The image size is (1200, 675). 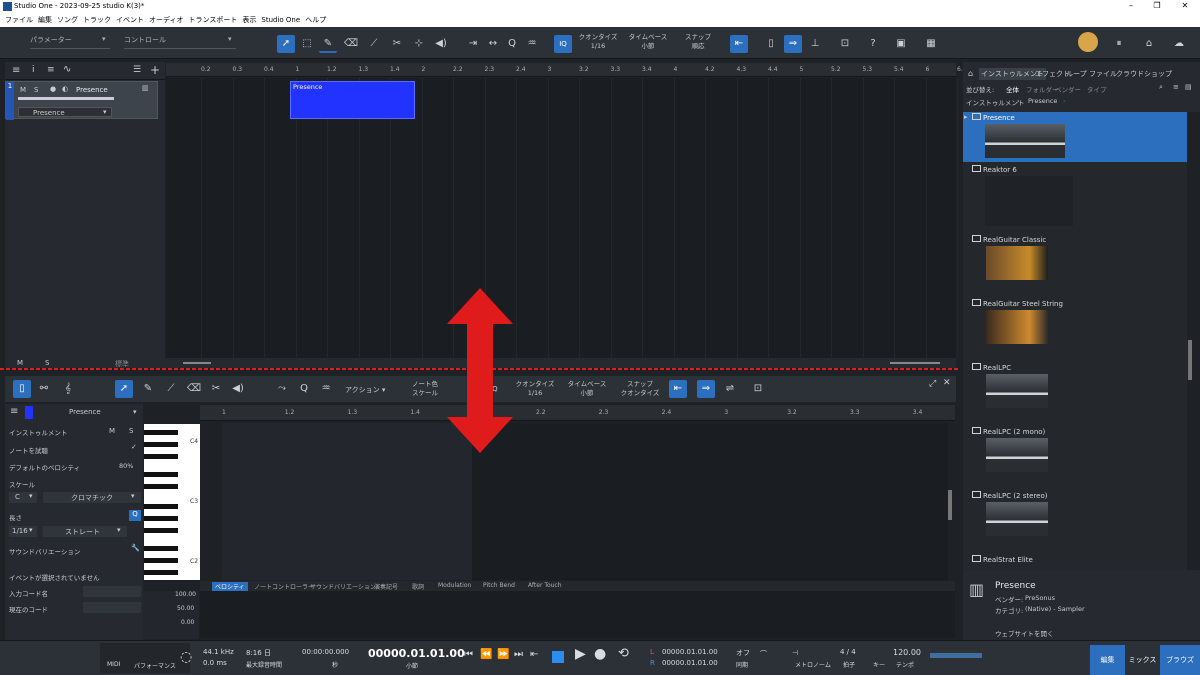 I want to click on zoom-slider, so click(x=915, y=363).